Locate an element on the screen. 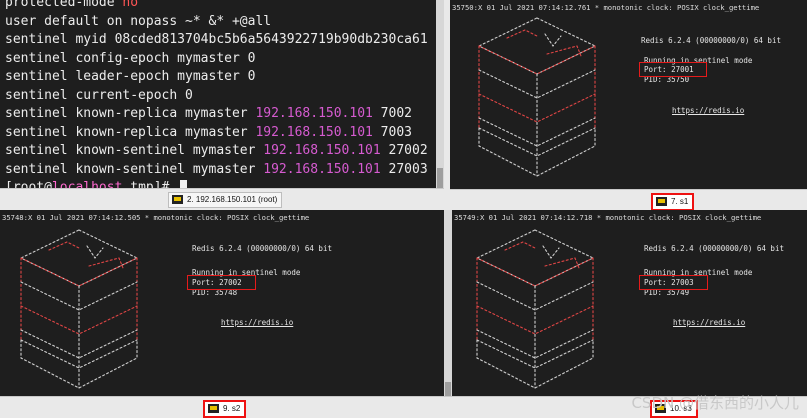 Image resolution: width=807 pixels, height=418 pixels. tab-s2: 9. s2 is located at coordinates (225, 409).